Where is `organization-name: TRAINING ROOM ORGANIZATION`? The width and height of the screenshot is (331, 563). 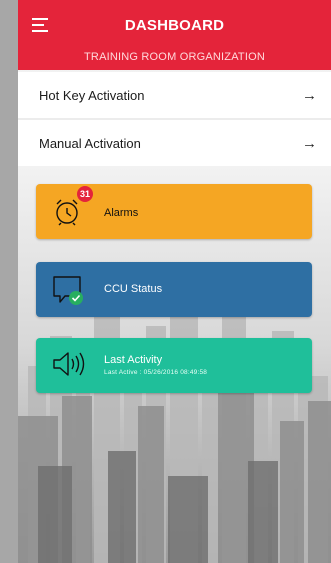
organization-name: TRAINING ROOM ORGANIZATION is located at coordinates (174, 57).